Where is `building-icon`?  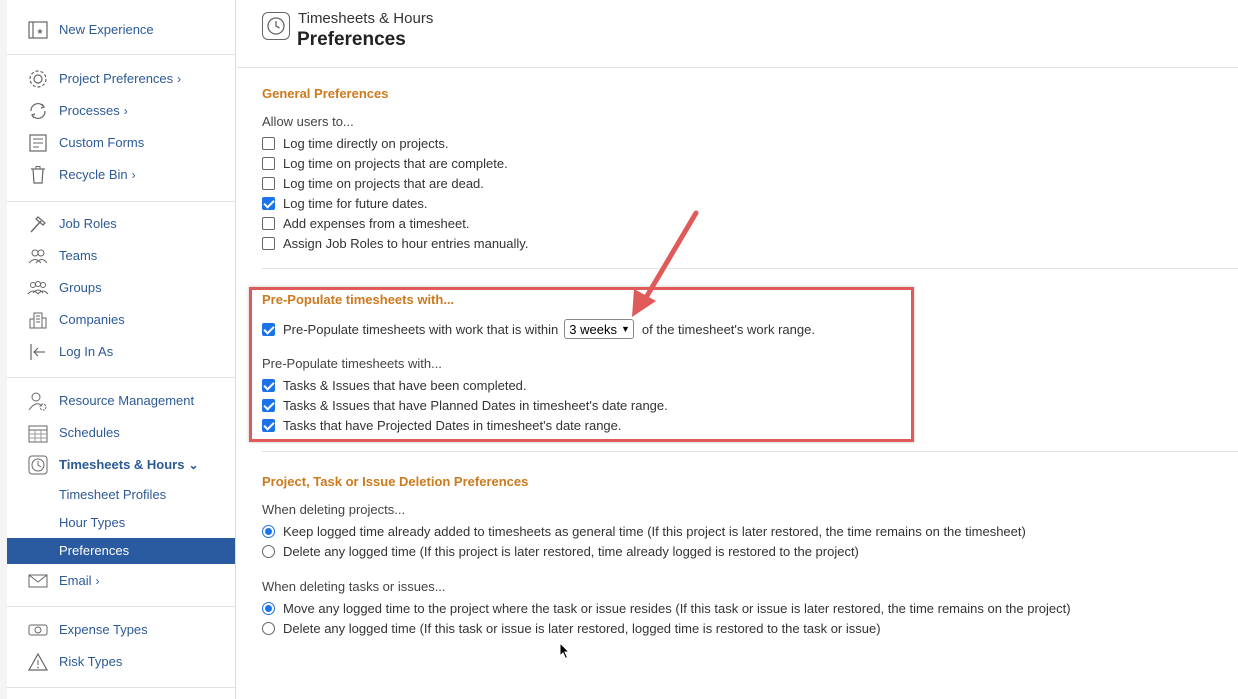
building-icon is located at coordinates (38, 320).